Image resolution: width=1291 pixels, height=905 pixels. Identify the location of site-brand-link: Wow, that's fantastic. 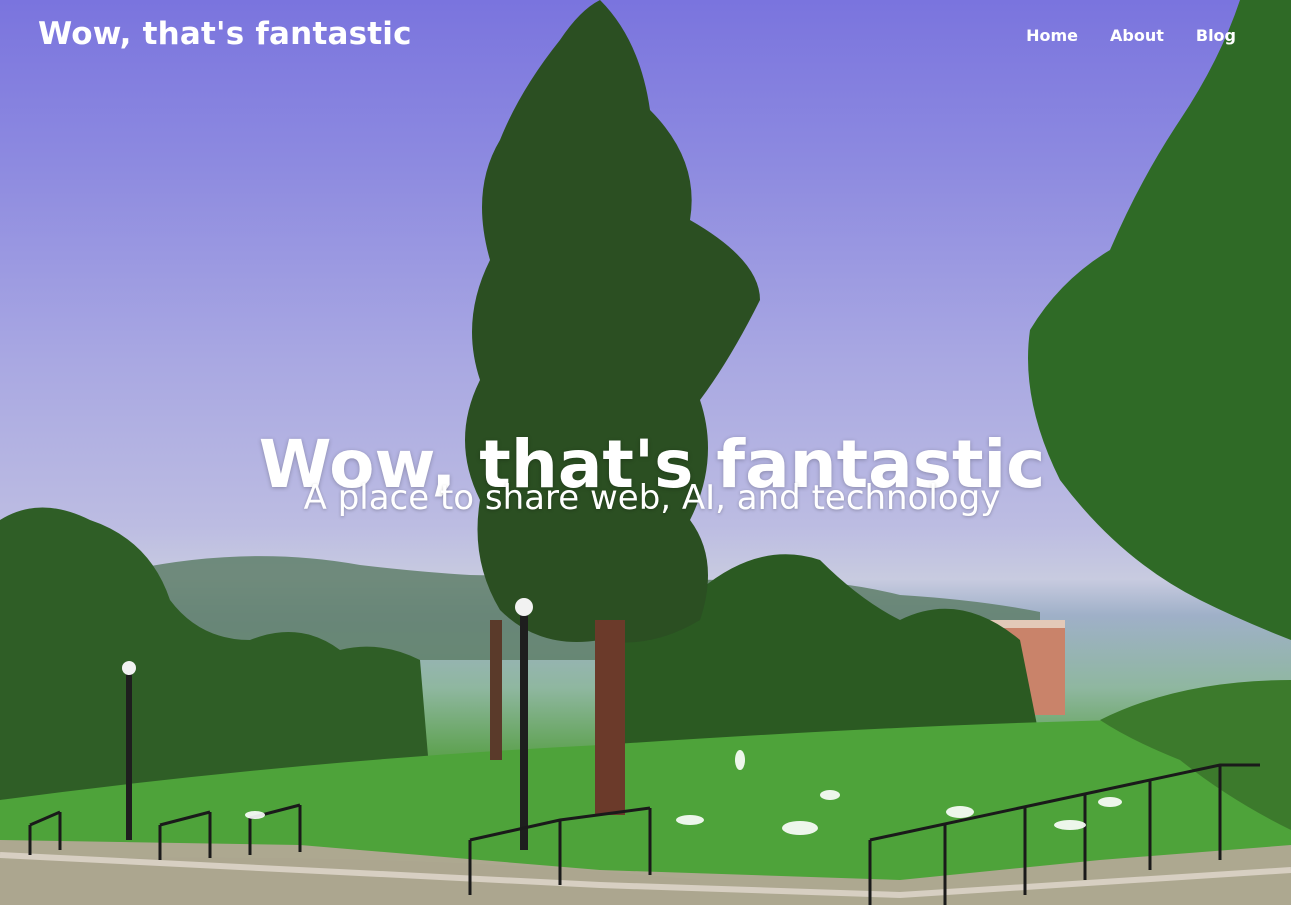
(225, 34).